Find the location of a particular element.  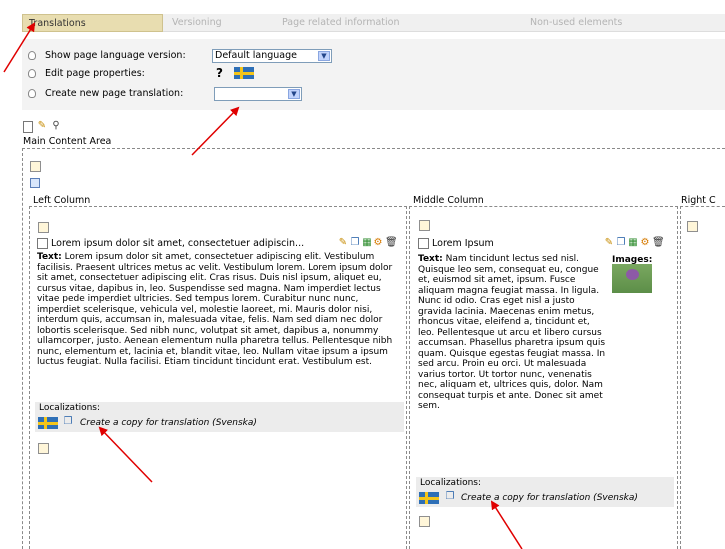

arrow-to-left-copy-link is located at coordinates (125, 454).